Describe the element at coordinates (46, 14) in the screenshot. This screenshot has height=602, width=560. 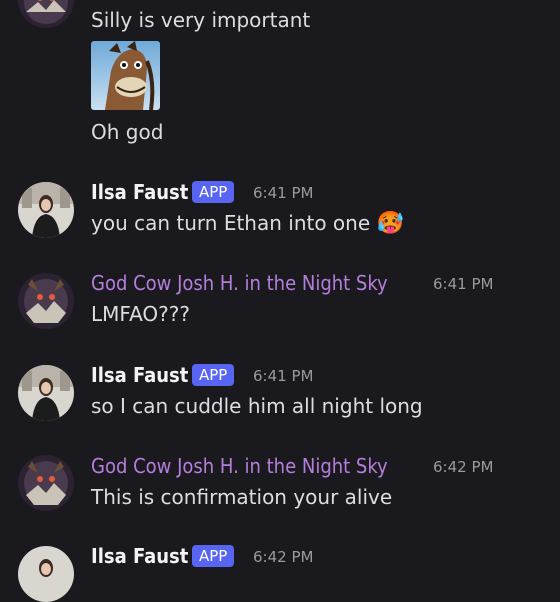
I see `avatar-god-cow-top` at that location.